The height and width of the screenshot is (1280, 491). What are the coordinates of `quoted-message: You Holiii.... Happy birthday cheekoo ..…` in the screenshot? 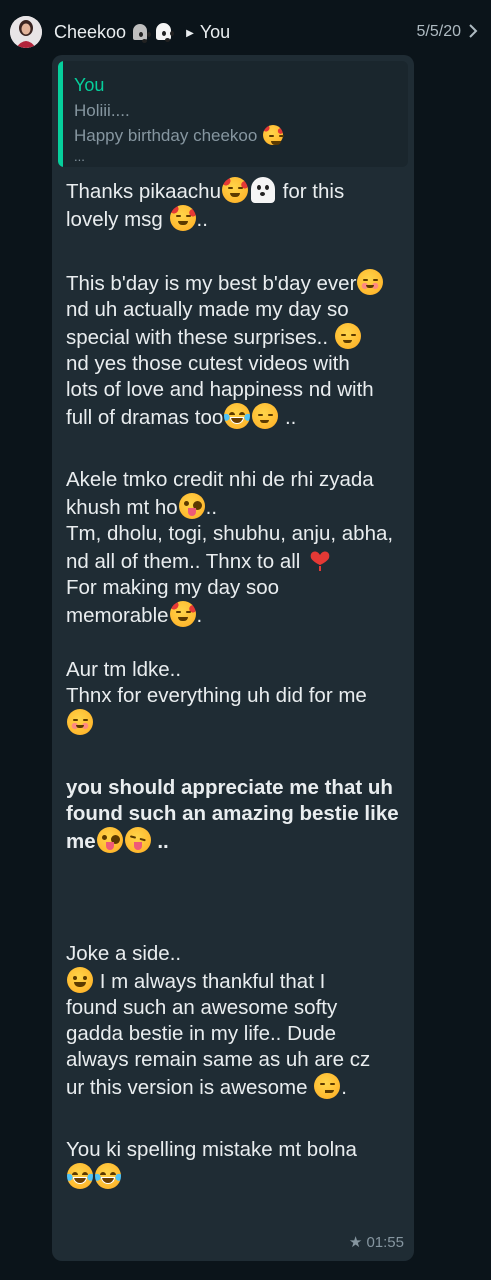 It's located at (233, 114).